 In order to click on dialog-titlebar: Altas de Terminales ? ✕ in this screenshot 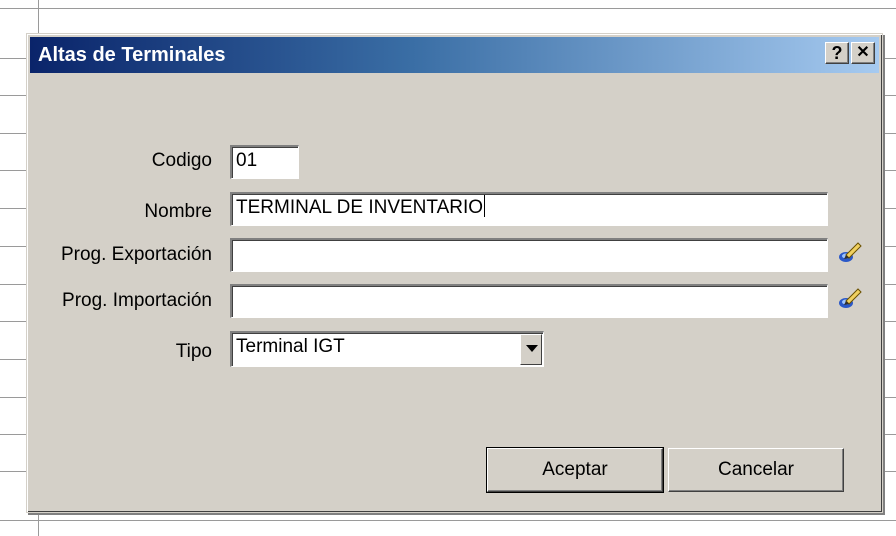, I will do `click(454, 55)`.